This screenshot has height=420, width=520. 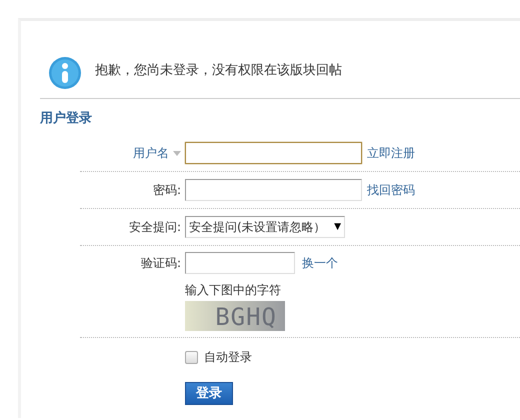 I want to click on captcha-image: BGHQ, so click(x=235, y=316).